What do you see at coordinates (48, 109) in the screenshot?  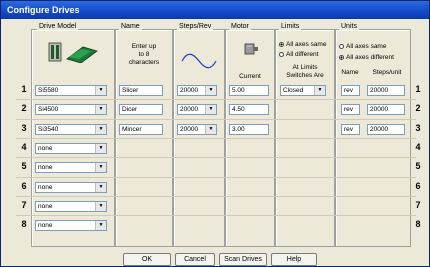 I see `drive-model-value: Si4500` at bounding box center [48, 109].